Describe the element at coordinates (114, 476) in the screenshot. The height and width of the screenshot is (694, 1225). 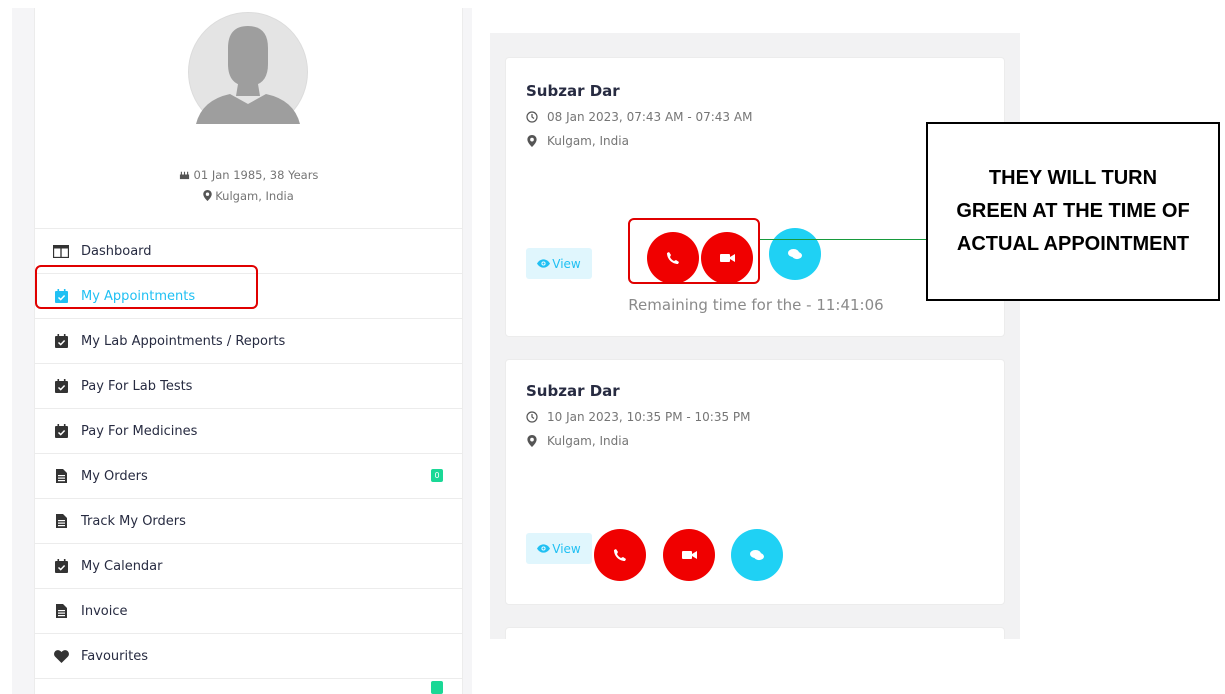
I see `sidebar-item-label: My Orders` at that location.